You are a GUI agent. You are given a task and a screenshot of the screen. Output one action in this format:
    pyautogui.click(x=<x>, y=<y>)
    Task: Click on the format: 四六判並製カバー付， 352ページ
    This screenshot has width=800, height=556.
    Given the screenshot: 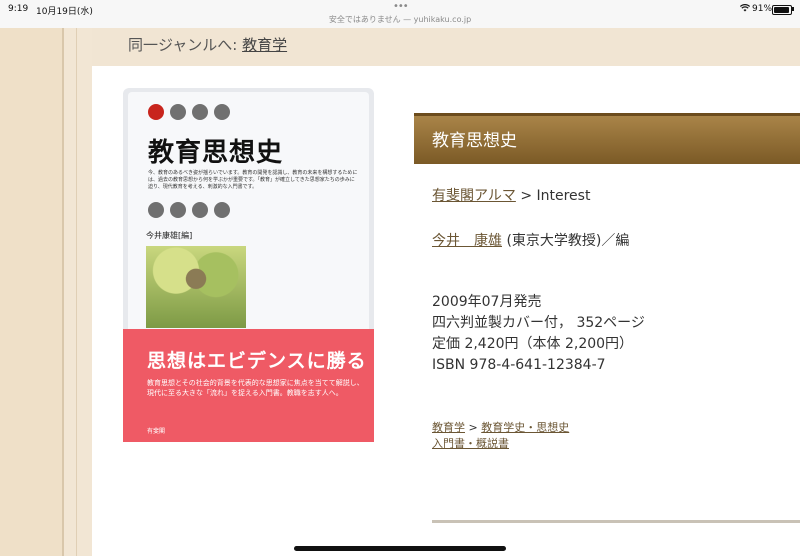 What is the action you would take?
    pyautogui.click(x=538, y=323)
    